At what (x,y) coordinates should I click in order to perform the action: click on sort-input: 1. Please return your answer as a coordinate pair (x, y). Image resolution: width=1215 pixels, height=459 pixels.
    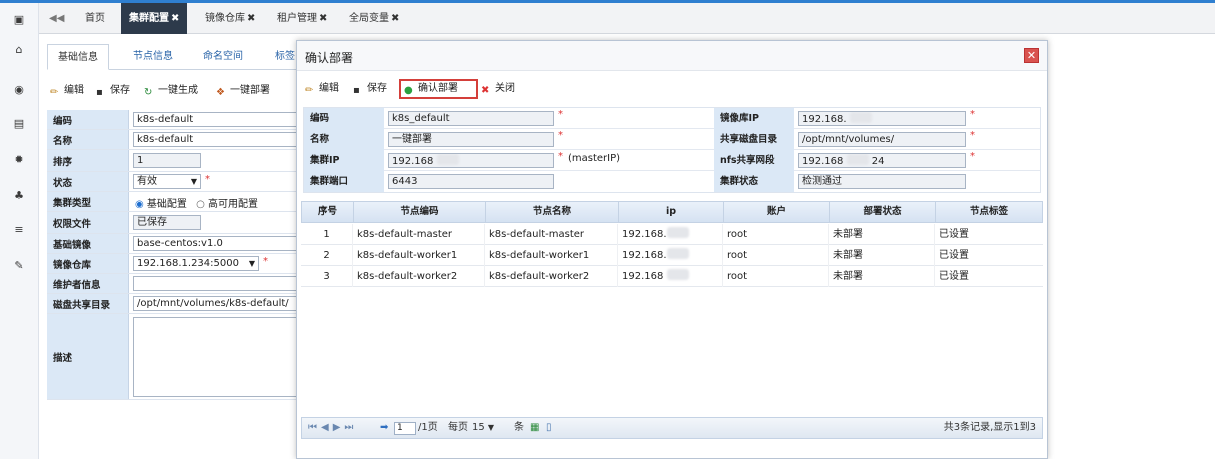
    Looking at the image, I should click on (167, 160).